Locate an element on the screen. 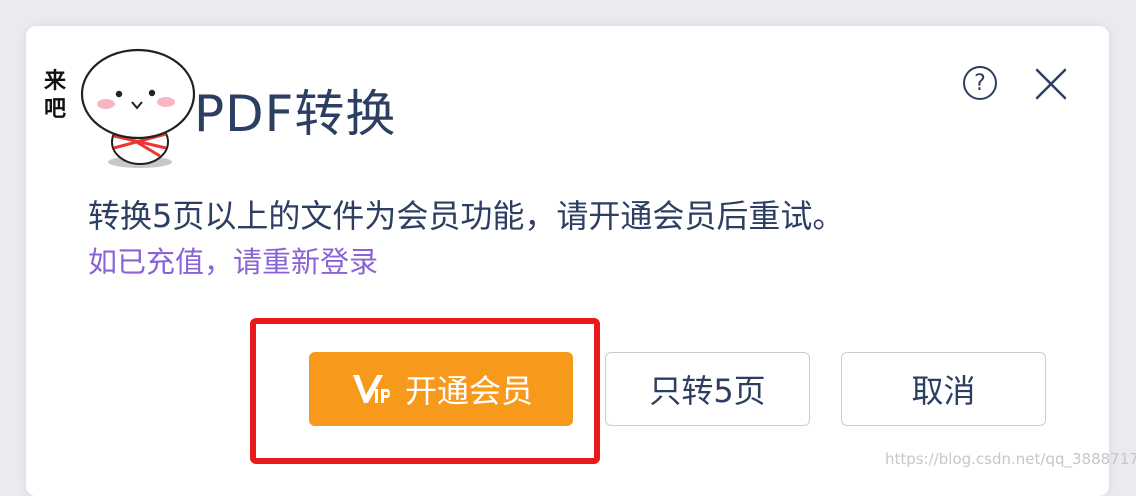 The image size is (1136, 496). relogin-link: 如已充值，请重新登录 is located at coordinates (233, 260).